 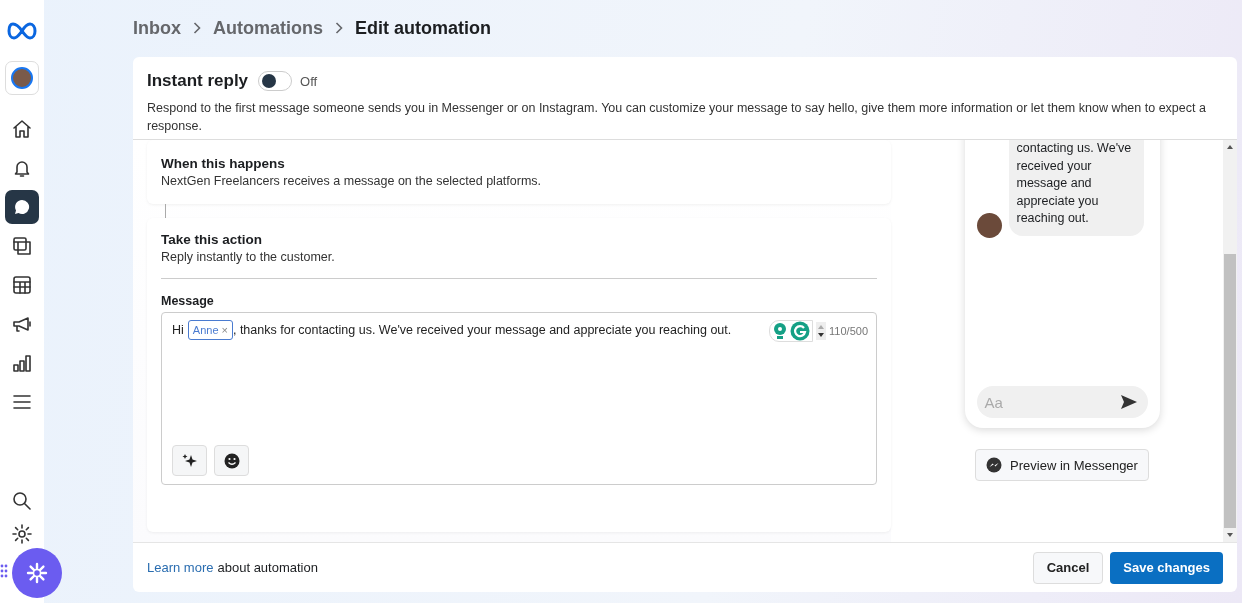 I want to click on footer-text: about automation, so click(x=267, y=567).